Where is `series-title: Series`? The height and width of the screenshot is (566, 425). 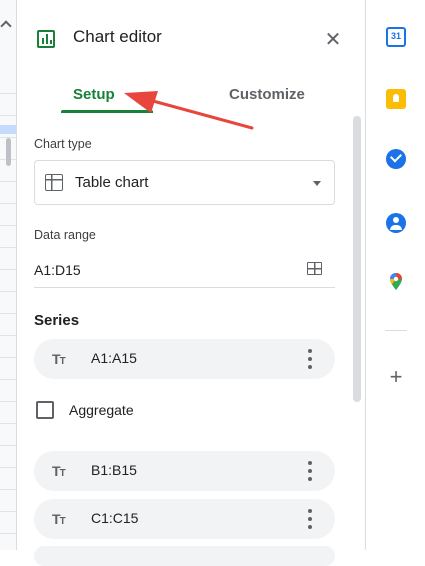
series-title: Series is located at coordinates (57, 320).